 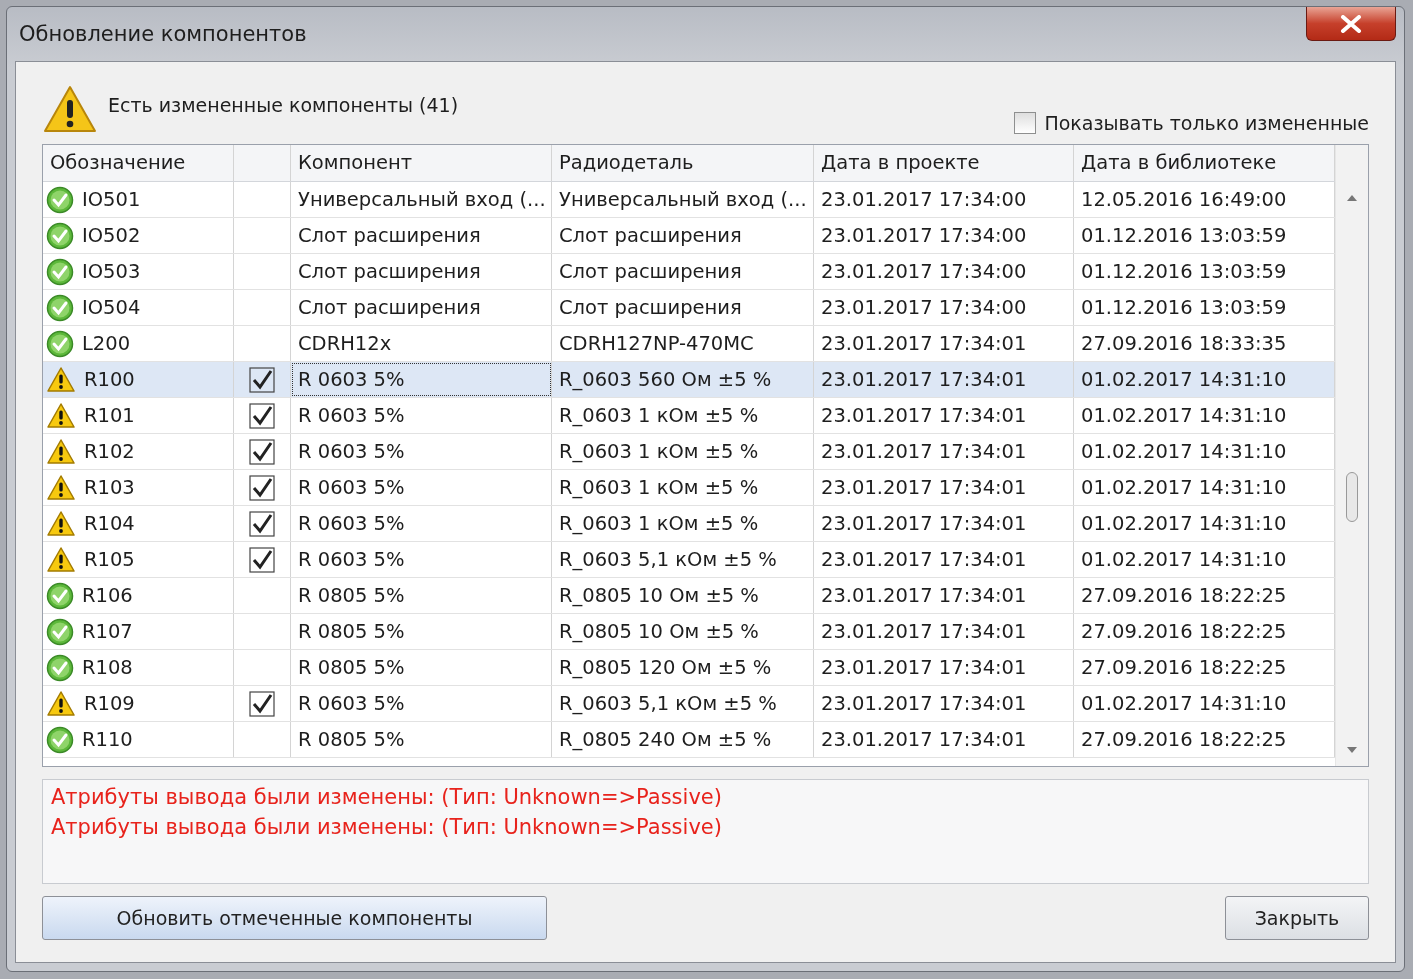 What do you see at coordinates (111, 235) in the screenshot?
I see `table-cell-text: IO502` at bounding box center [111, 235].